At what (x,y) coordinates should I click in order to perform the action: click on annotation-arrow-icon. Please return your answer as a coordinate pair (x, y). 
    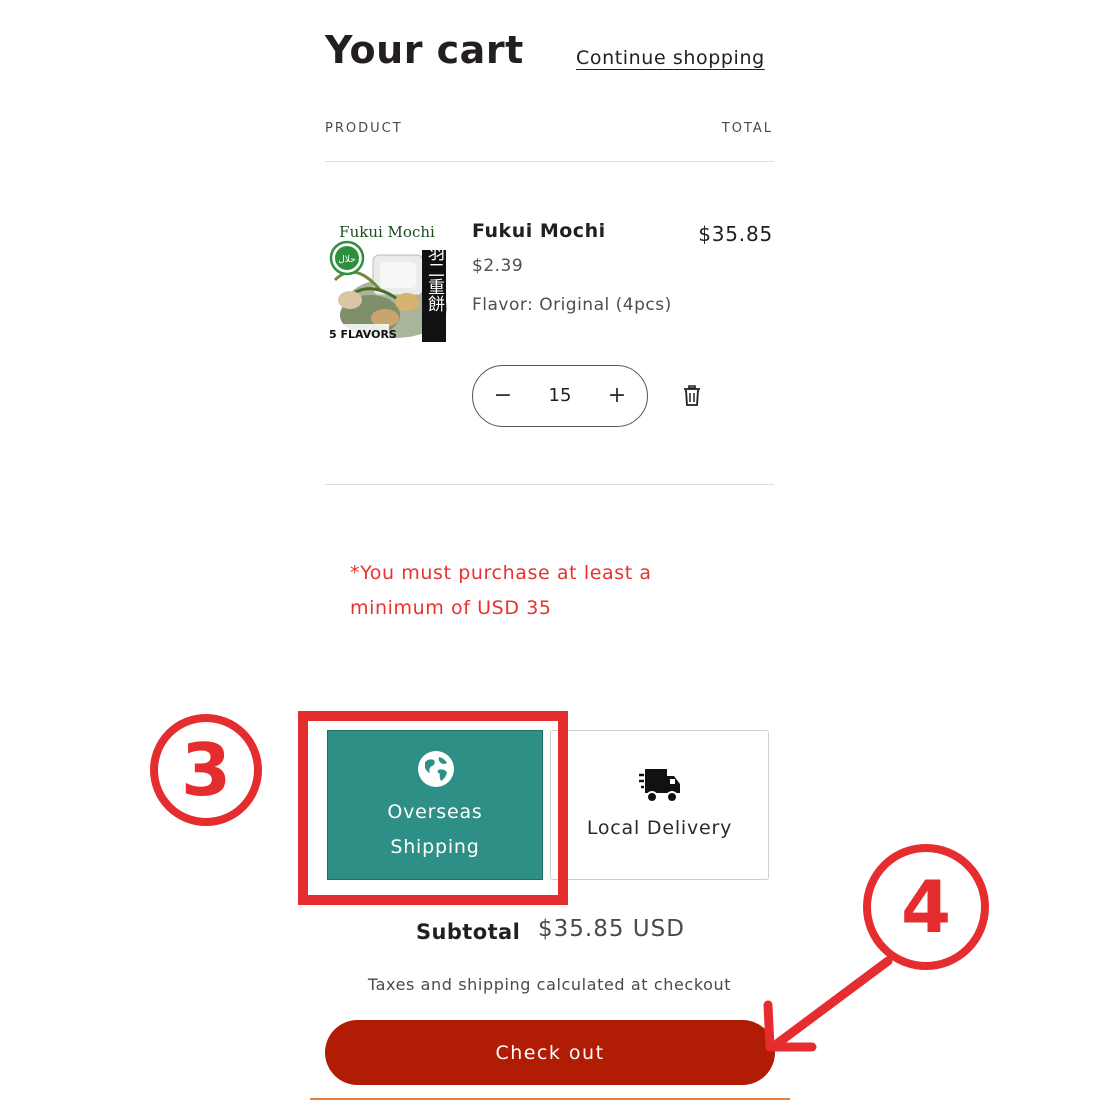
    Looking at the image, I should click on (828, 1004).